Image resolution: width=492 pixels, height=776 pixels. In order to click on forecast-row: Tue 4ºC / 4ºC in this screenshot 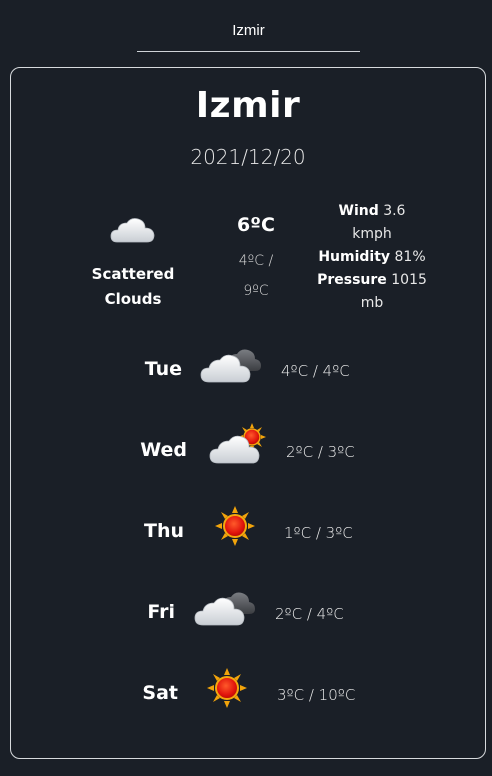, I will do `click(248, 370)`.